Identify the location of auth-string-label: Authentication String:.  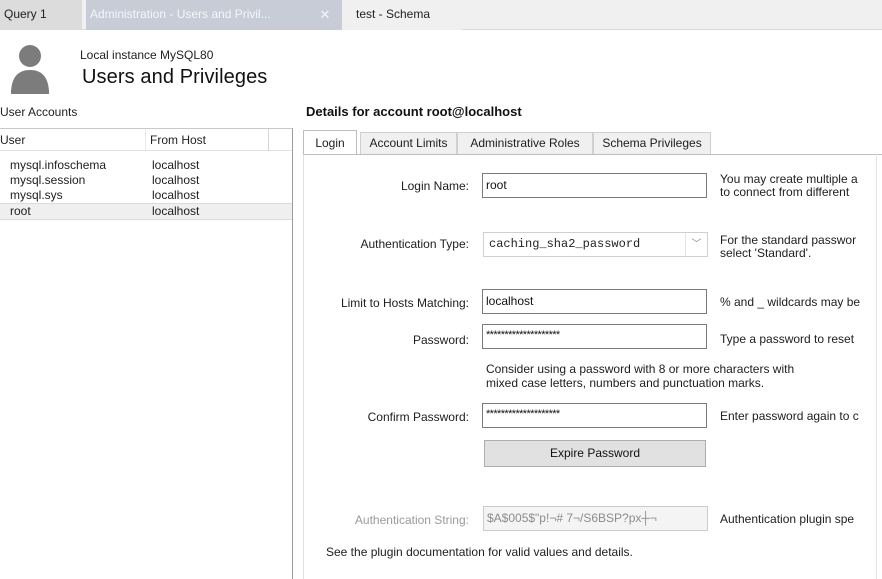
(411, 520).